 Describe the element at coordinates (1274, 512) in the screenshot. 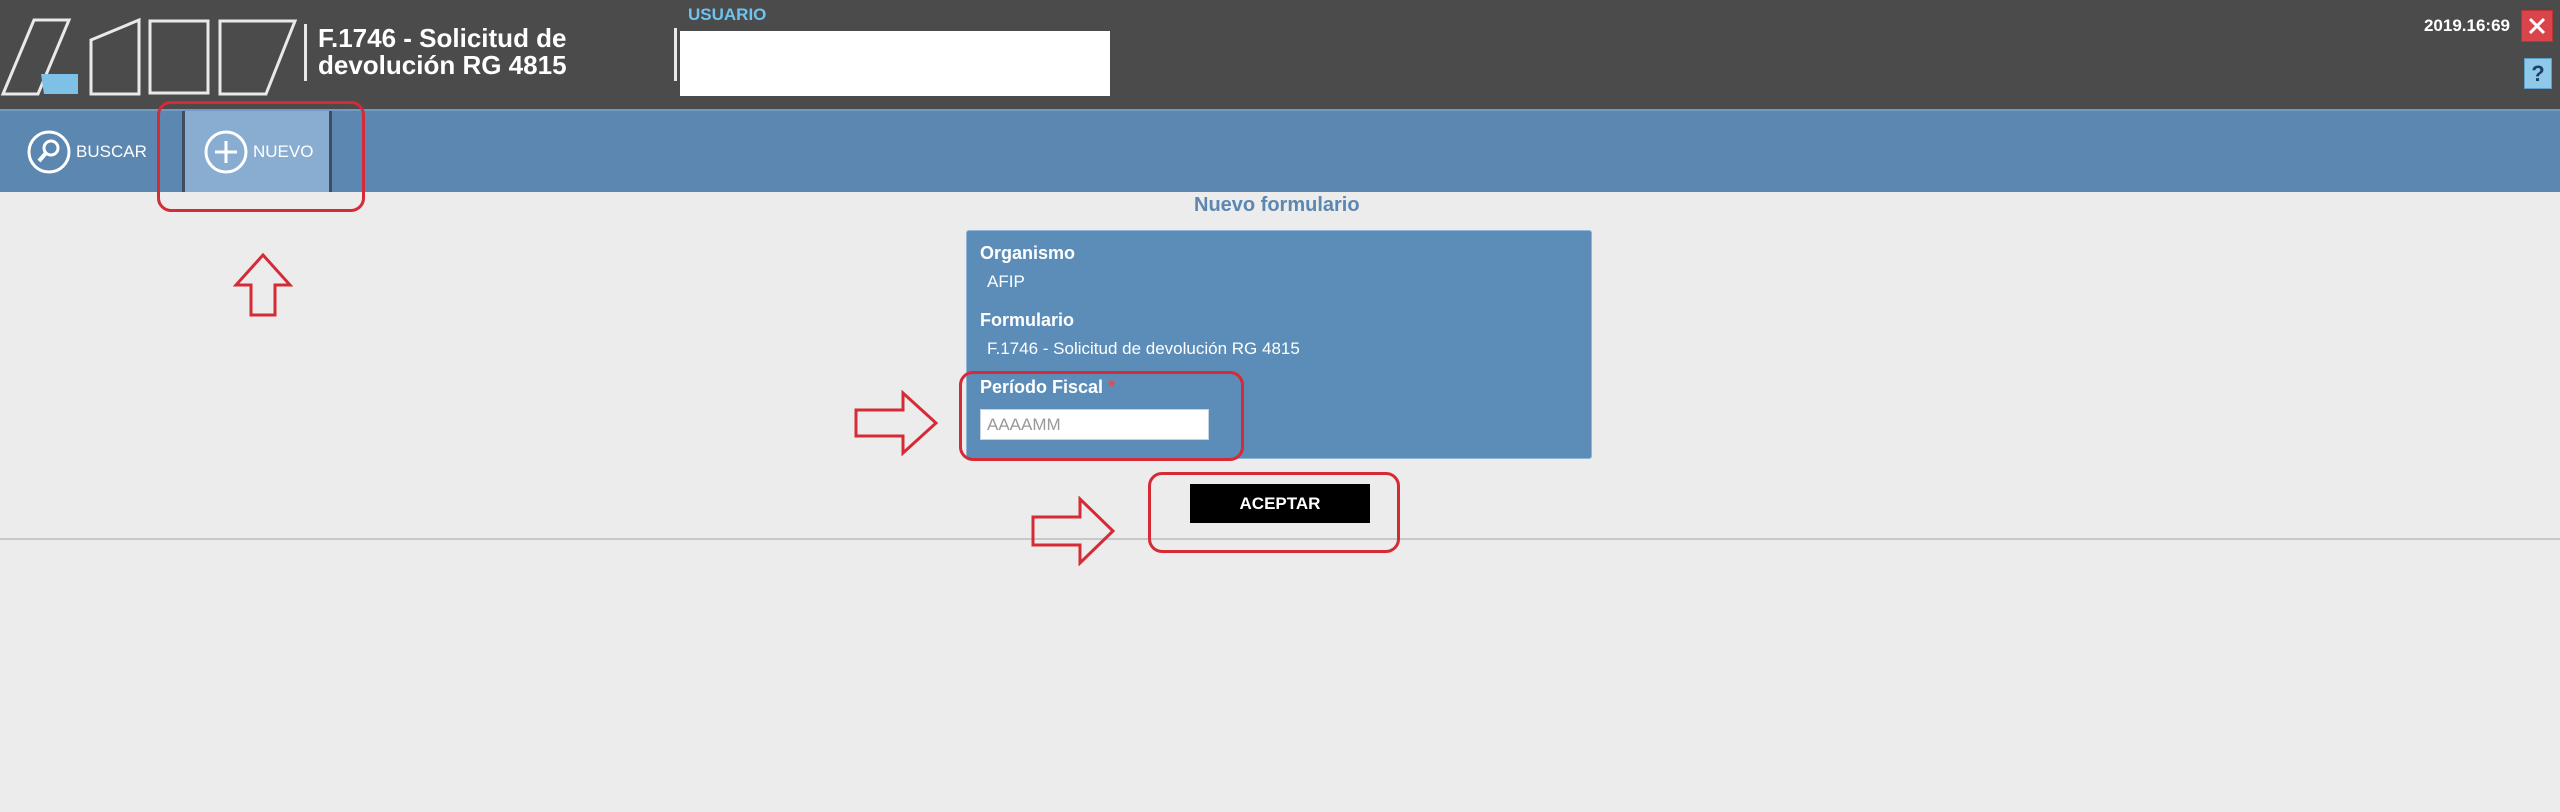

I see `accept-highlight` at that location.